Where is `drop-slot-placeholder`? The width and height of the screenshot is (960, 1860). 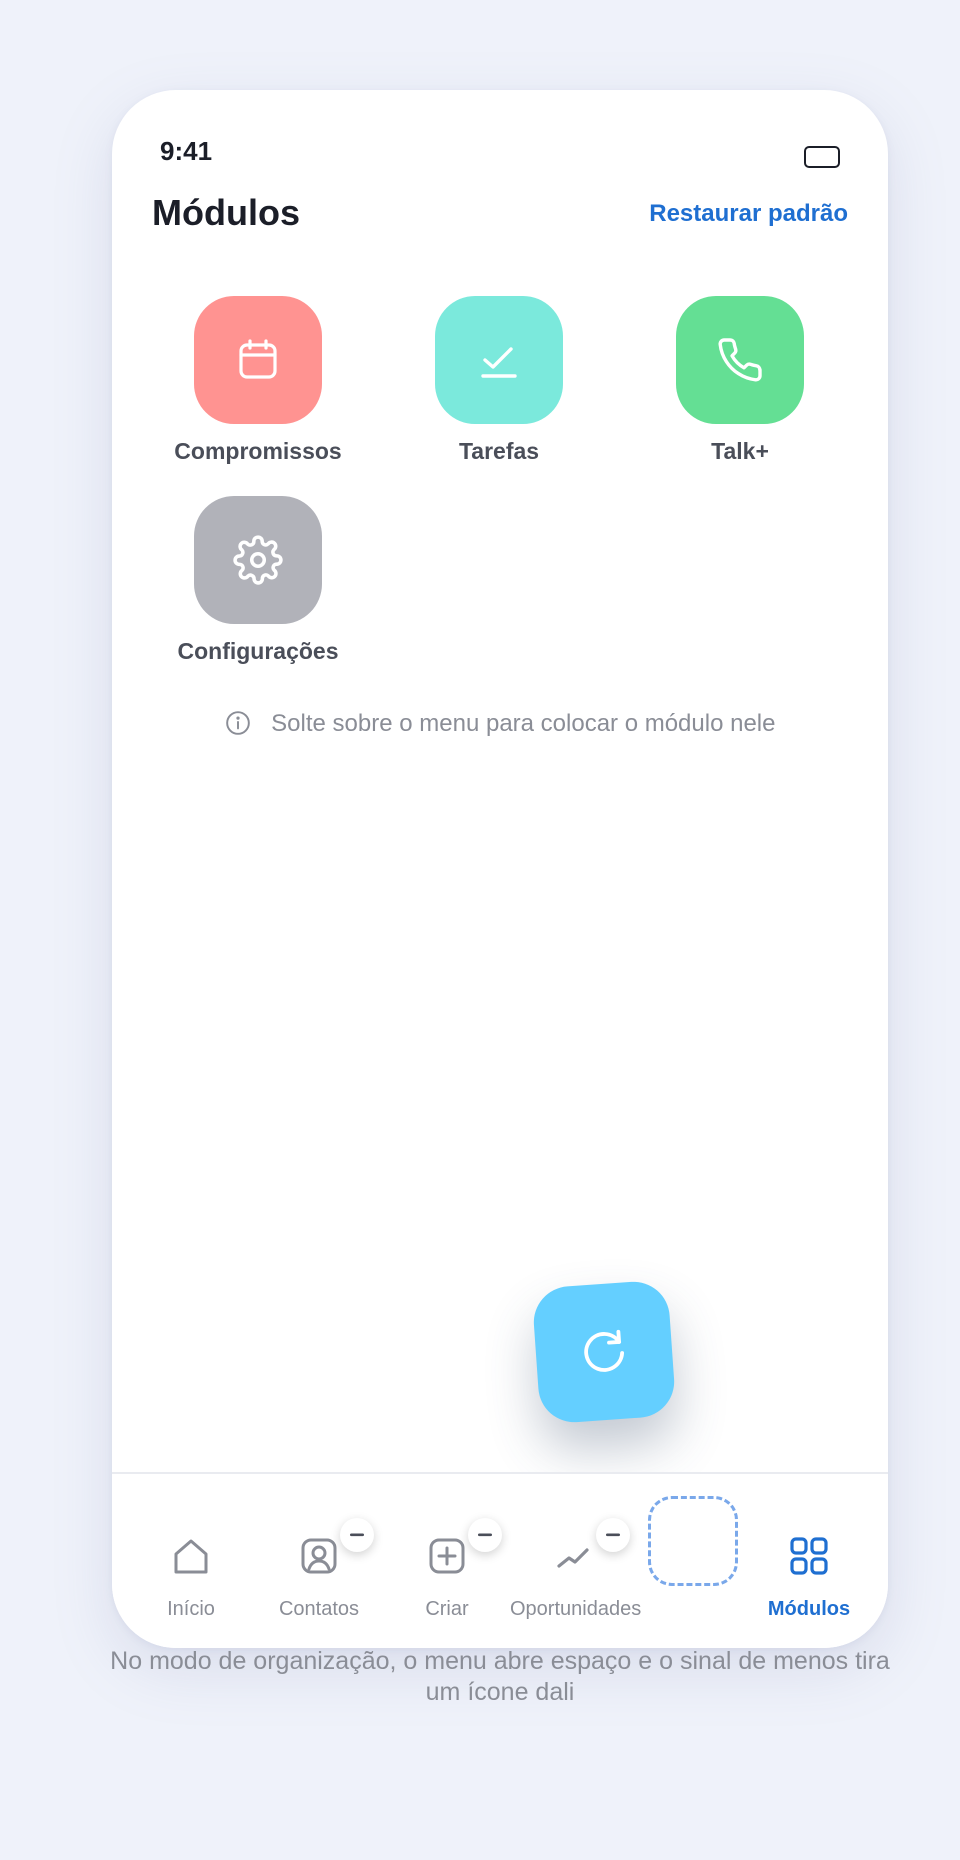 drop-slot-placeholder is located at coordinates (693, 1541).